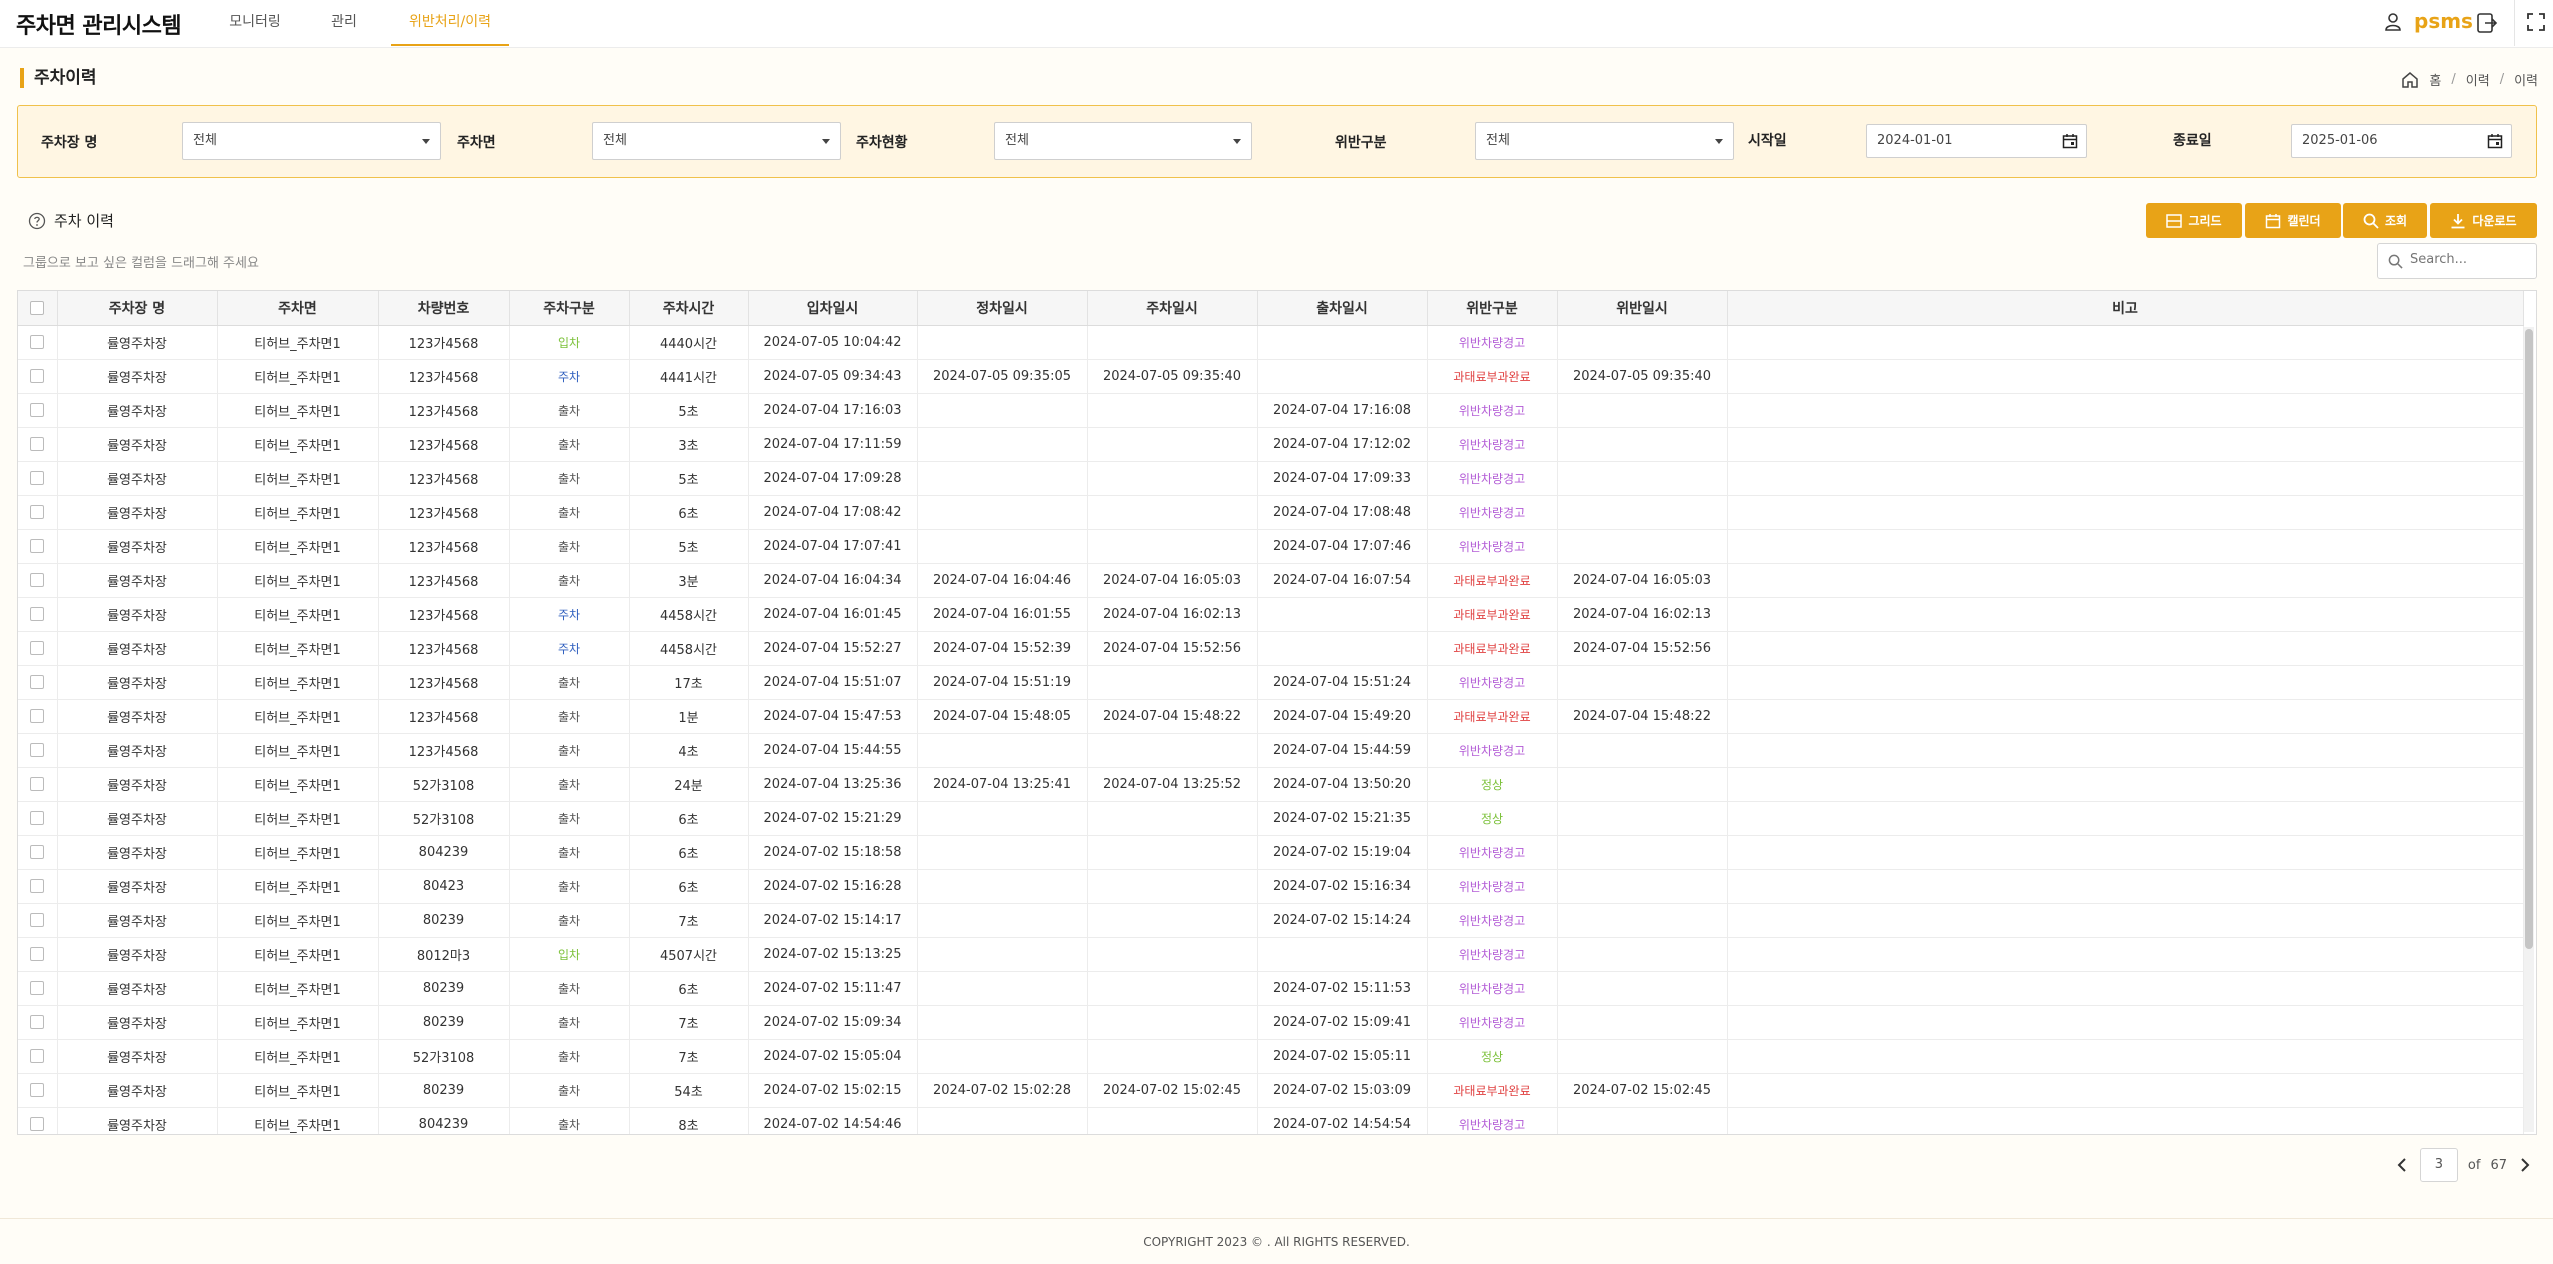 The width and height of the screenshot is (2553, 1264). Describe the element at coordinates (569, 308) in the screenshot. I see `column-header: 주차구분` at that location.